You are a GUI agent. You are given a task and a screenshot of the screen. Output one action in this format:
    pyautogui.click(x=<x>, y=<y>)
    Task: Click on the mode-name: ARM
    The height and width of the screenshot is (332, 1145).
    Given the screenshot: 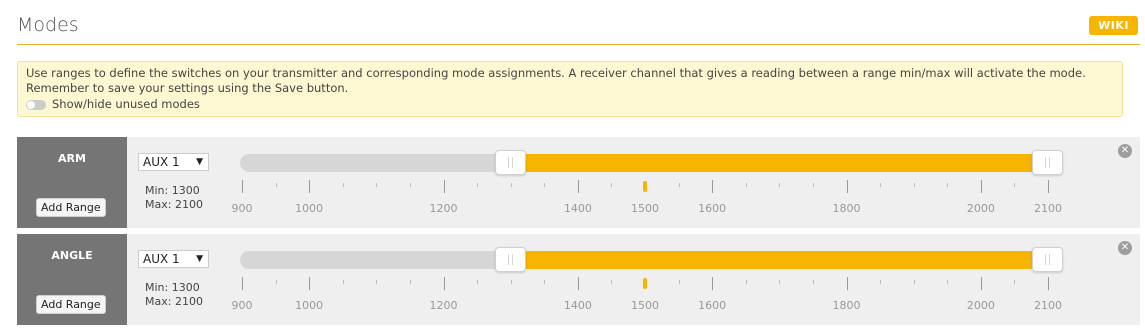 What is the action you would take?
    pyautogui.click(x=72, y=158)
    